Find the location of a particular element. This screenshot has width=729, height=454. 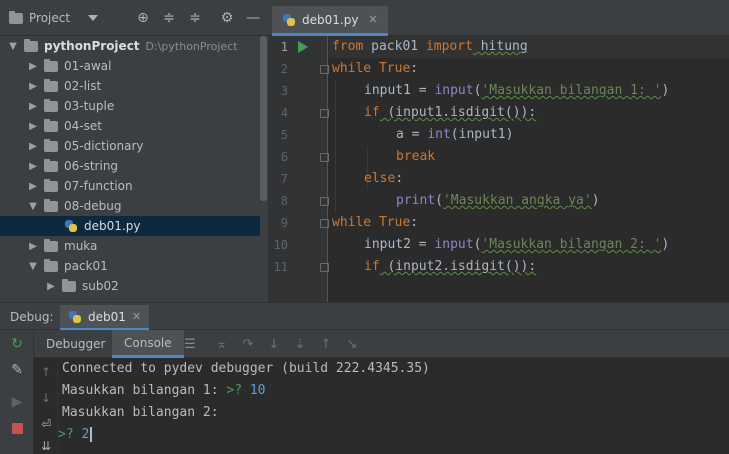

run-gutter-icon is located at coordinates (303, 47).